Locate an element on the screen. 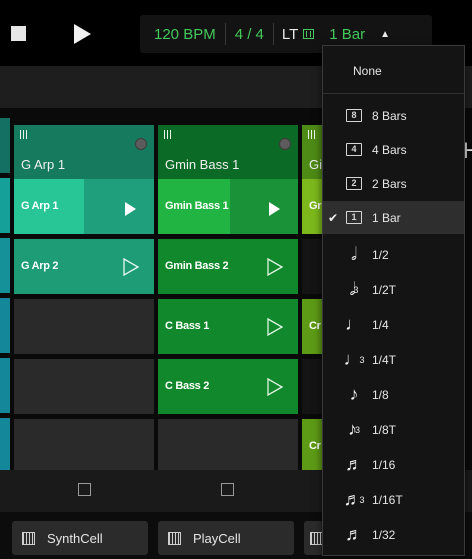  device-label: PlayCell is located at coordinates (217, 538).